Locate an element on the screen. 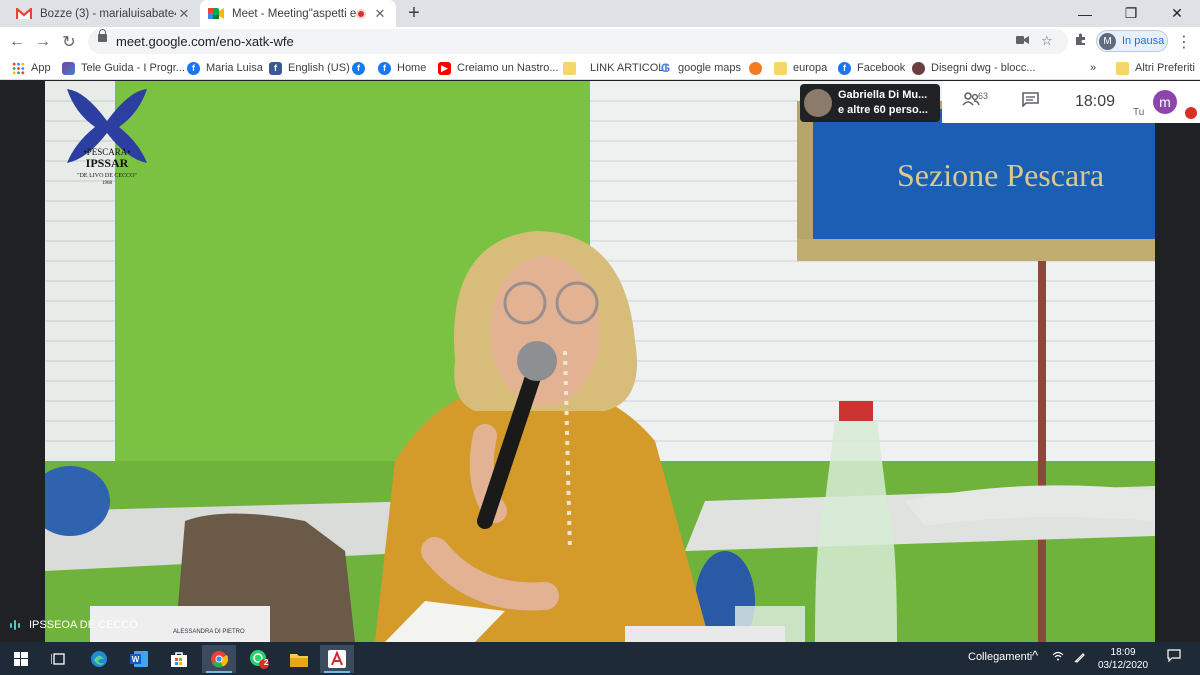 This screenshot has height=675, width=1200. new-tab-button: + is located at coordinates (414, 13).